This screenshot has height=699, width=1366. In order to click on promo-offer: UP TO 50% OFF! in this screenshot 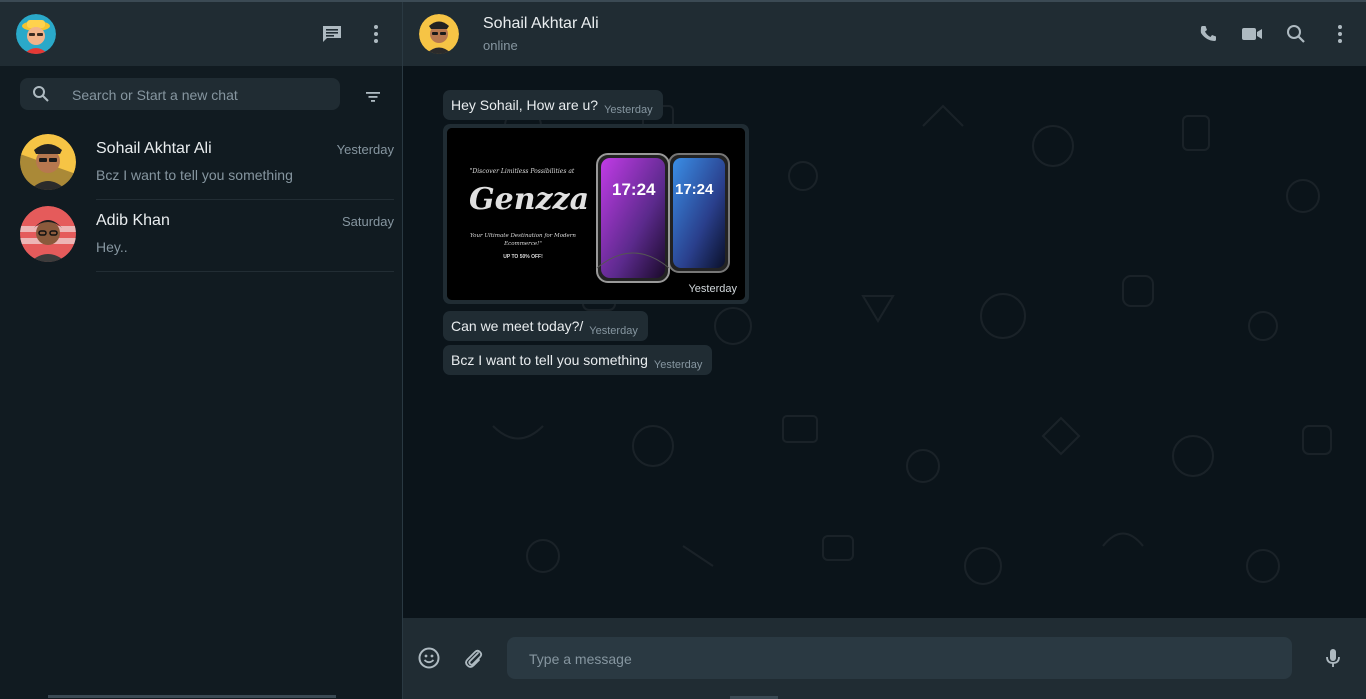, I will do `click(523, 257)`.